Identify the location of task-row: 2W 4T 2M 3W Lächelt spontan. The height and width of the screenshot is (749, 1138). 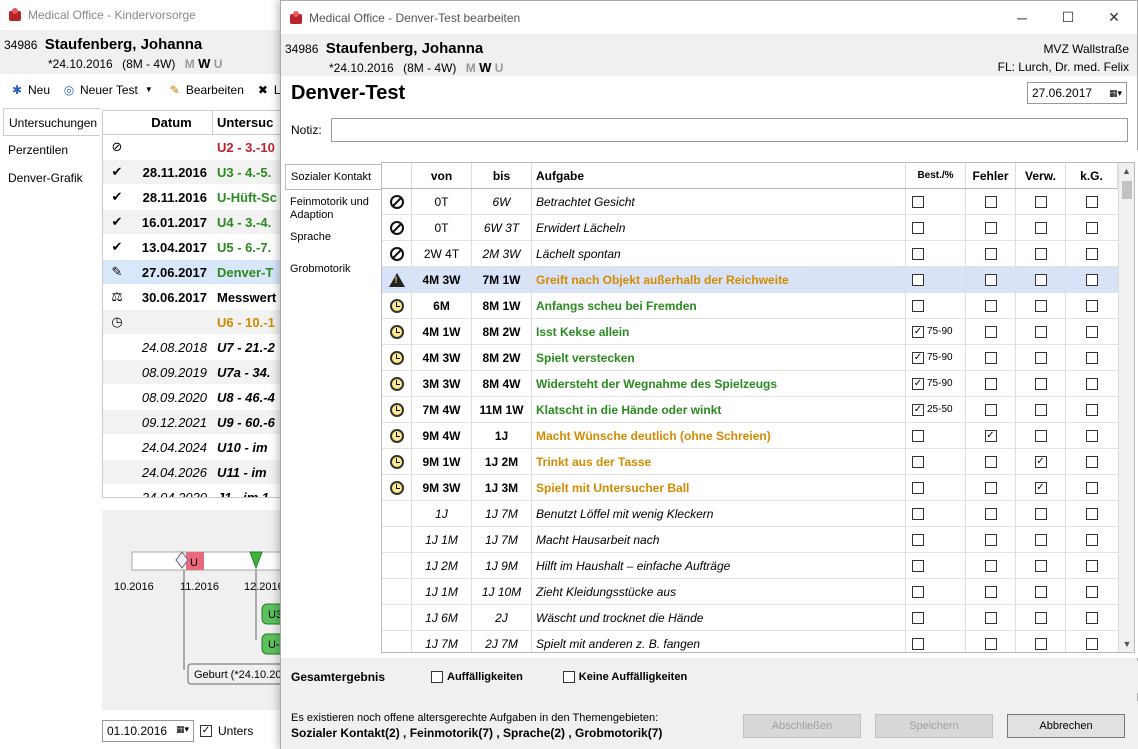
(758, 254).